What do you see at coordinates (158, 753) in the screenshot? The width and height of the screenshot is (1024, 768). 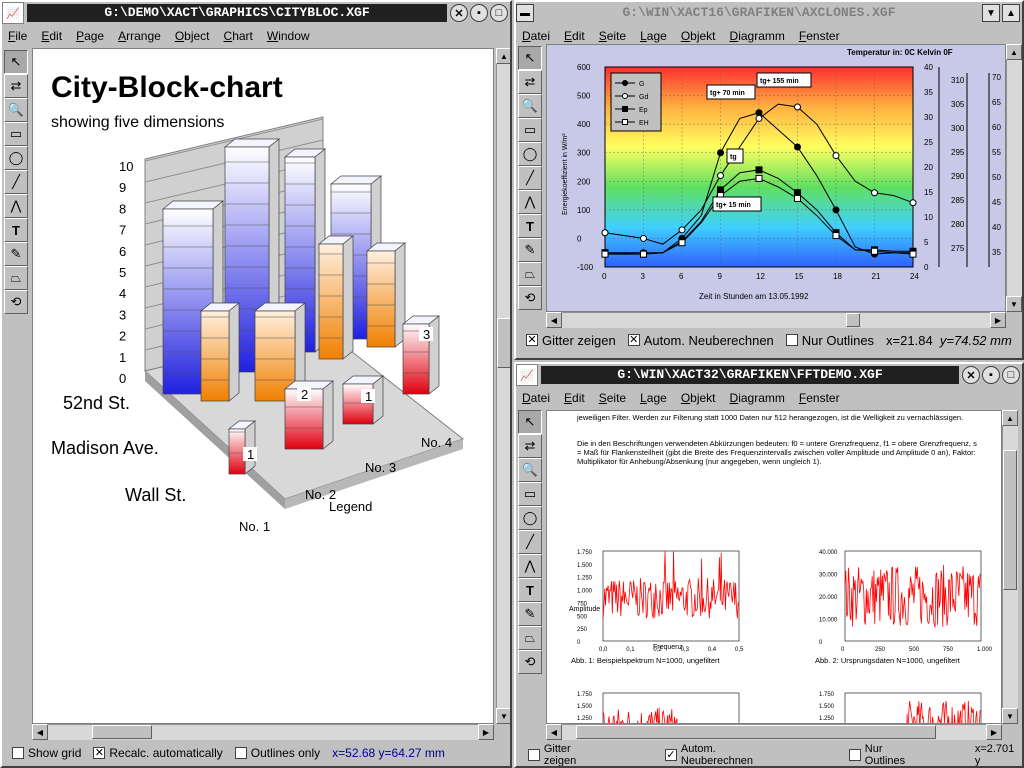 I see `recalc-checkbox: ✕ Recalc. automatically` at bounding box center [158, 753].